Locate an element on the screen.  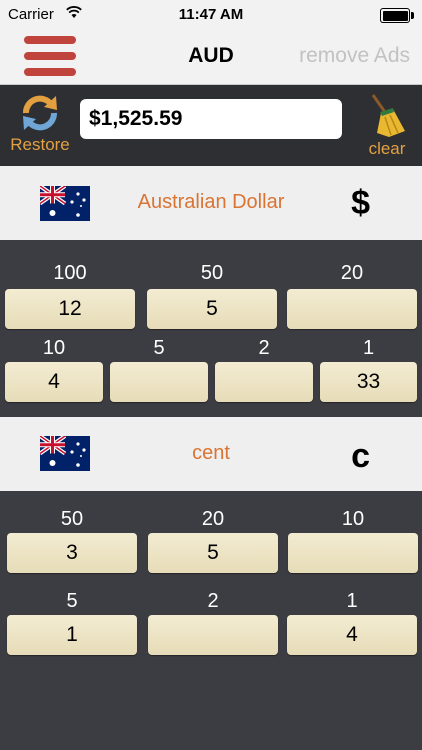
toolbar: Restore clear is located at coordinates (211, 125).